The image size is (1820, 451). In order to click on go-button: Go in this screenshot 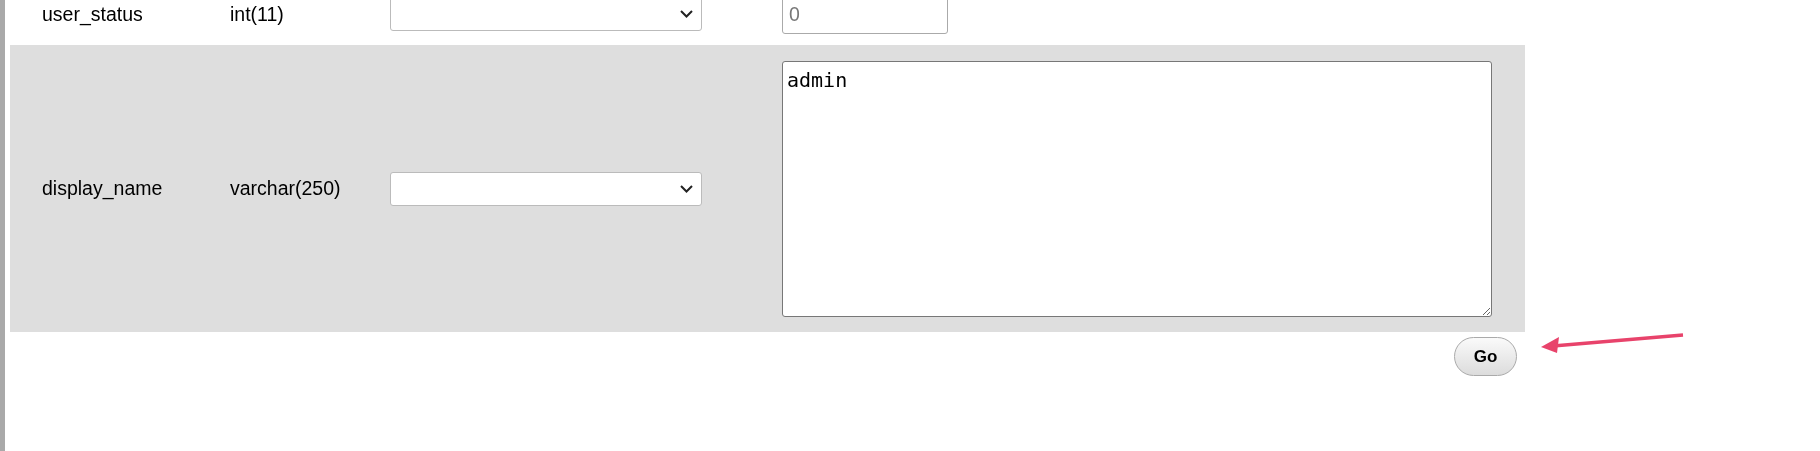, I will do `click(1485, 356)`.